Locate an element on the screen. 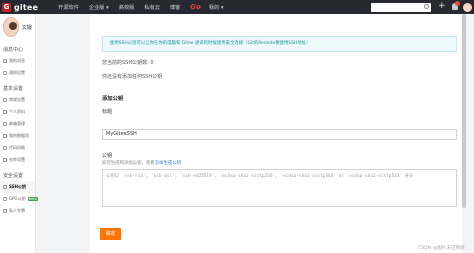 Image resolution: width=474 pixels, height=253 pixels. nav-education: 高校版 is located at coordinates (127, 7).